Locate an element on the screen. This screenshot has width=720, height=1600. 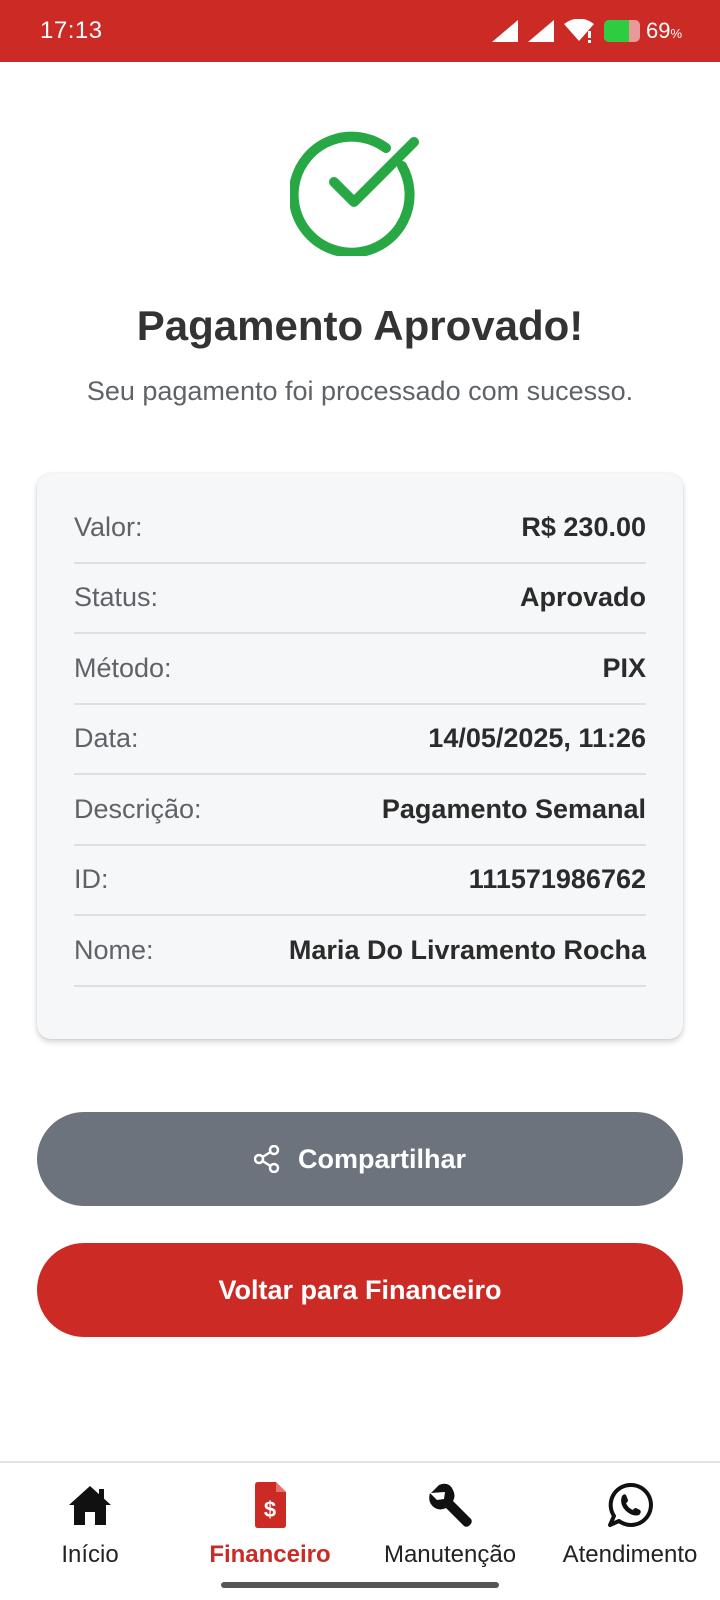
battery-icon is located at coordinates (621, 31).